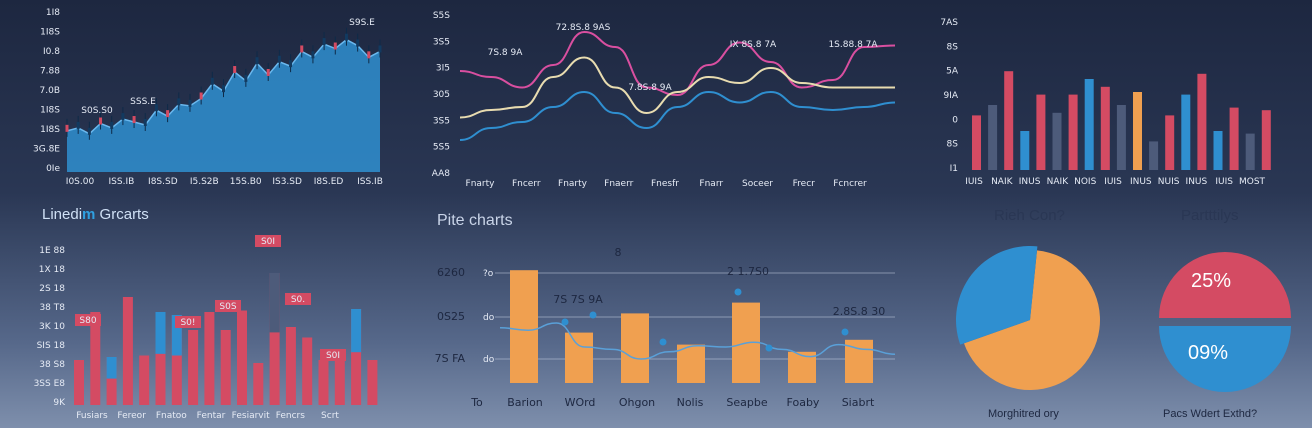  Describe the element at coordinates (51, 346) in the screenshot. I see `y-tick-label: SIS 18` at that location.